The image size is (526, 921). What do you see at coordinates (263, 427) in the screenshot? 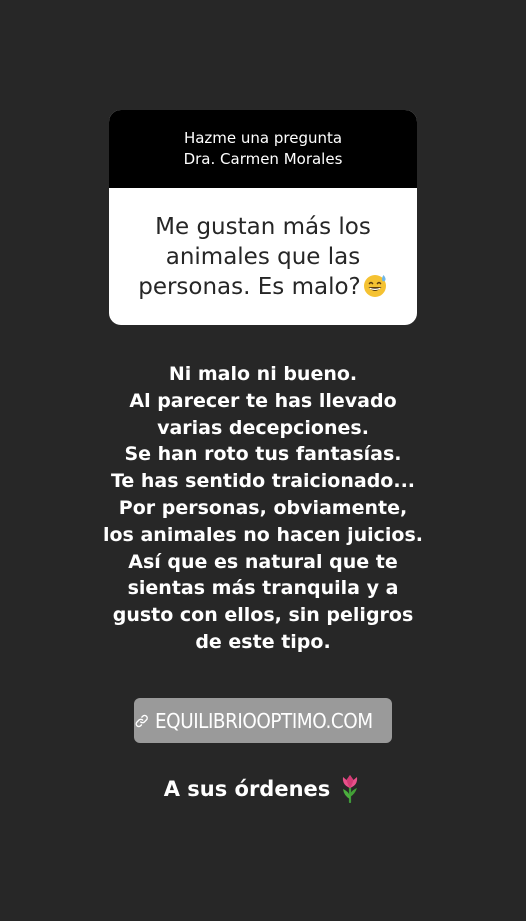
I see `answer-line: varias decepciones.` at bounding box center [263, 427].